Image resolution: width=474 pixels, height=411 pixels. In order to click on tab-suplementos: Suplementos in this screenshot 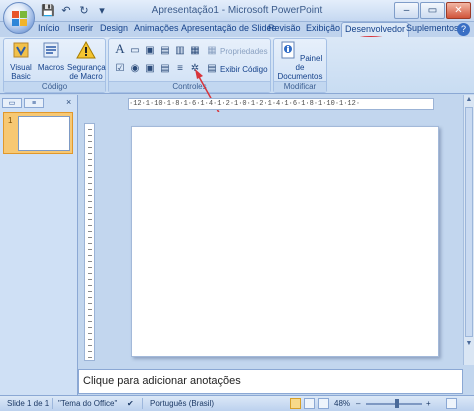, I will do `click(432, 28)`.